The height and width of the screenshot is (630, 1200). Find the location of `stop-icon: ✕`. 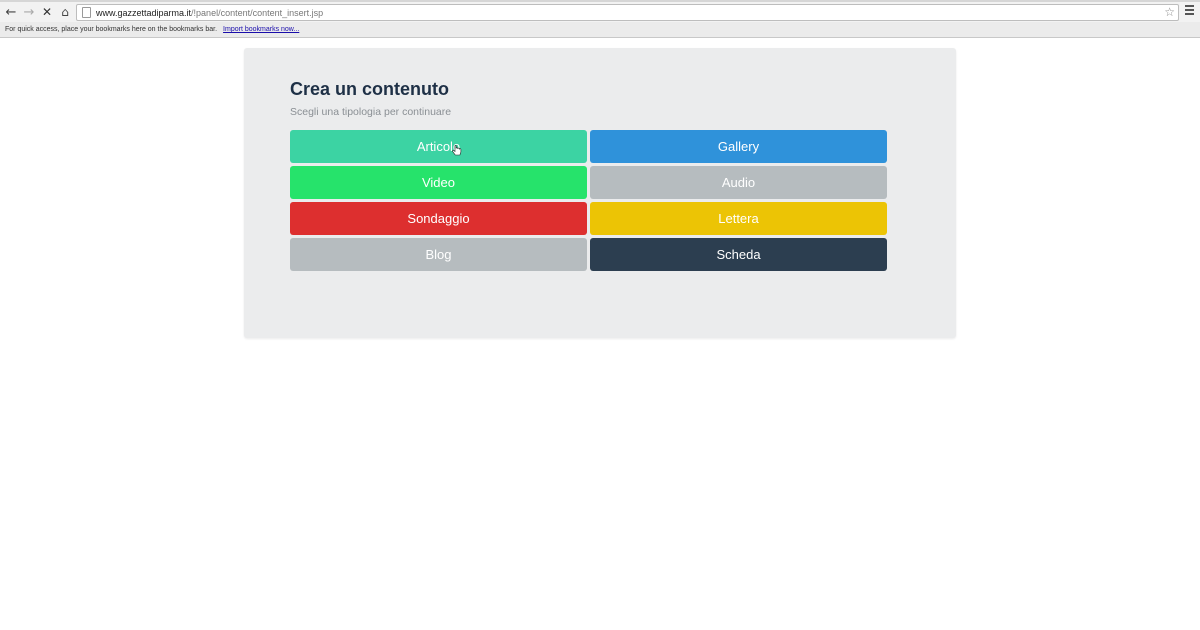

stop-icon: ✕ is located at coordinates (47, 12).